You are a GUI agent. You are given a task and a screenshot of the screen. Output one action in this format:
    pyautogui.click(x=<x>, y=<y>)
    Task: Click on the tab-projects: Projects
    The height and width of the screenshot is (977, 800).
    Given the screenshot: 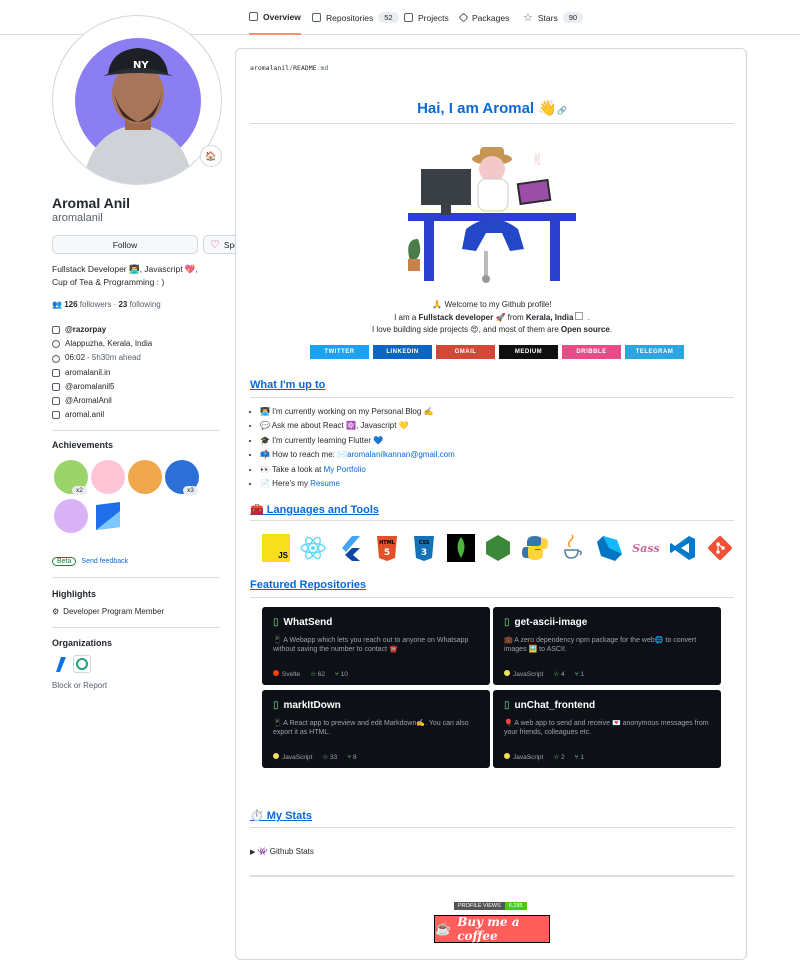 What is the action you would take?
    pyautogui.click(x=426, y=17)
    